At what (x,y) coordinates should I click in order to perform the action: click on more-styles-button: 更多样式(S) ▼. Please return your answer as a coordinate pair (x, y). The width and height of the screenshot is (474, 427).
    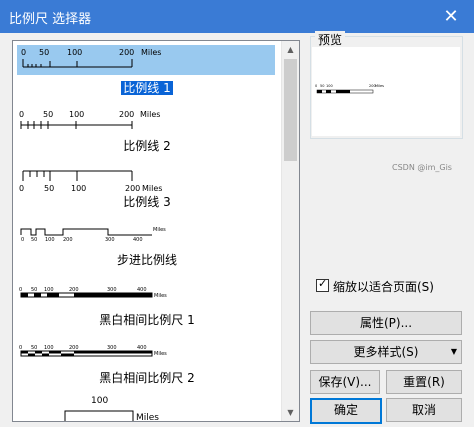
    Looking at the image, I should click on (386, 352).